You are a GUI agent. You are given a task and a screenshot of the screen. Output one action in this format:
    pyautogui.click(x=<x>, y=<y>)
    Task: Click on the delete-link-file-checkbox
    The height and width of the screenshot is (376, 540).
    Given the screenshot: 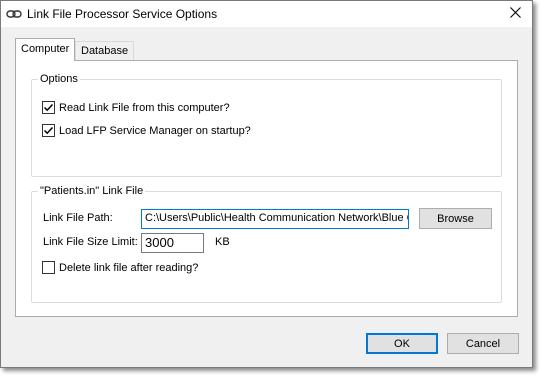 What is the action you would take?
    pyautogui.click(x=48, y=267)
    